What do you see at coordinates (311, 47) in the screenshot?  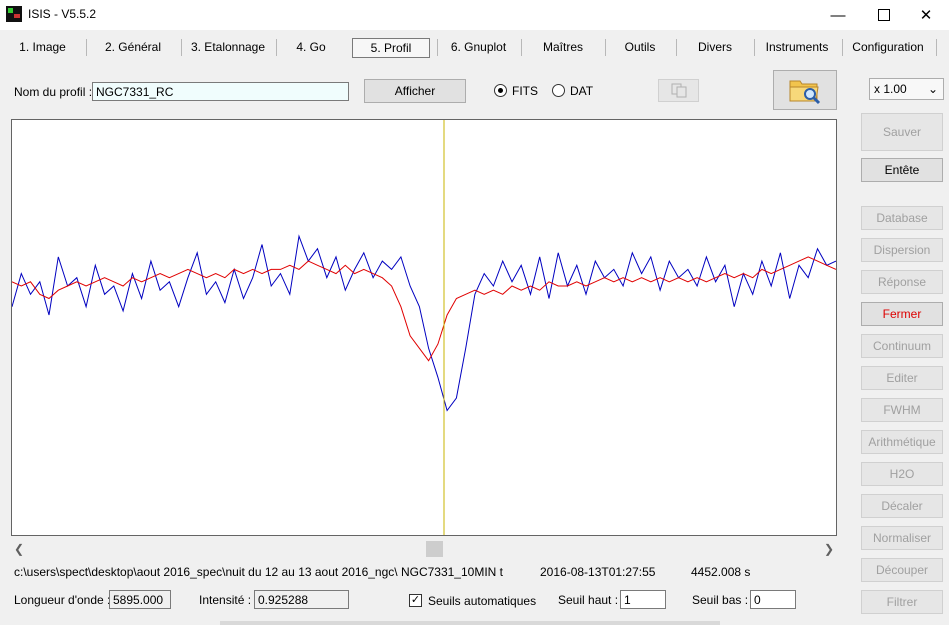 I see `tab-go: 4. Go` at bounding box center [311, 47].